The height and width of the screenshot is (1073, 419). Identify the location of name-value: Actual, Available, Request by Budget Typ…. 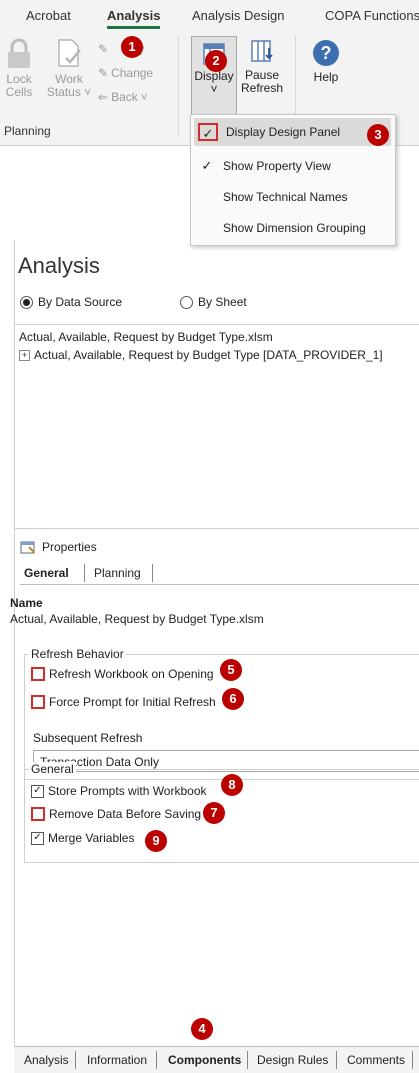
(137, 619).